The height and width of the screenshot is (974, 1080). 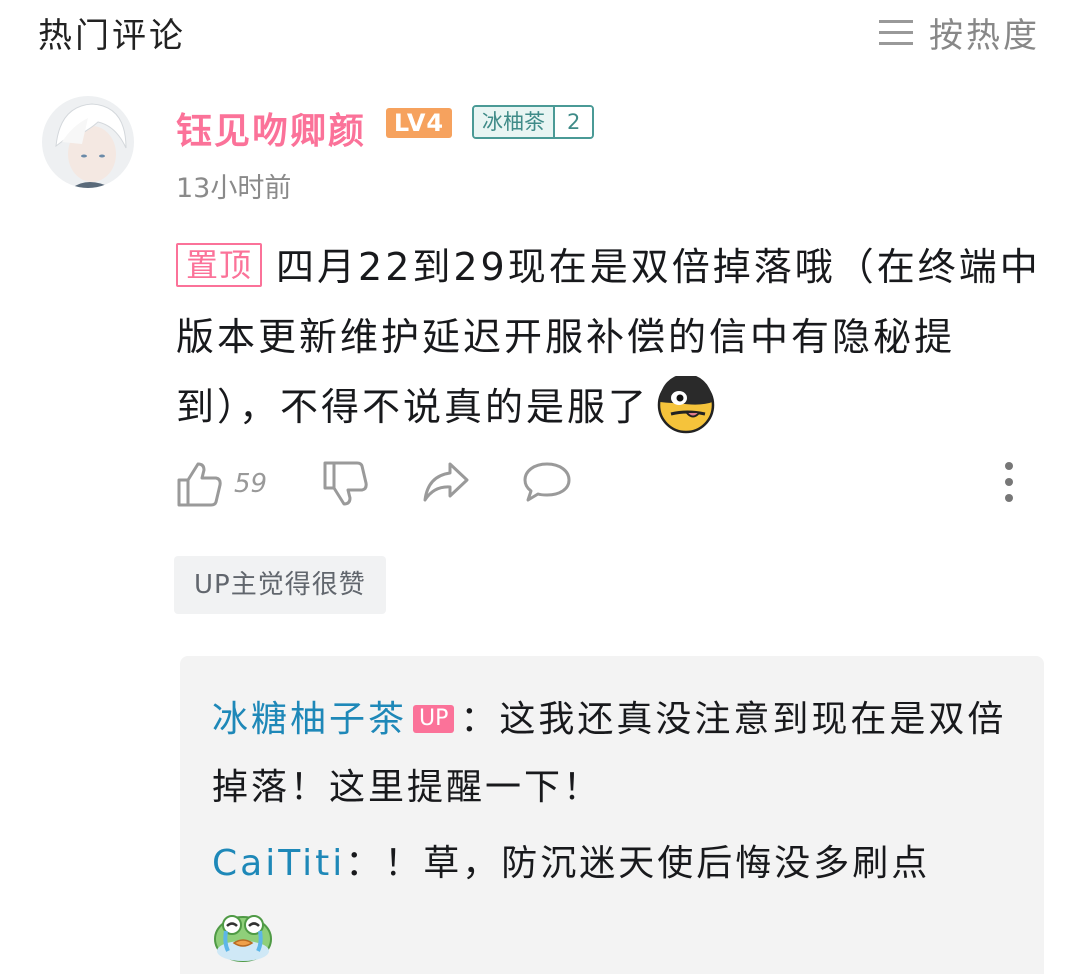 What do you see at coordinates (419, 123) in the screenshot?
I see `level-badge: LV4` at bounding box center [419, 123].